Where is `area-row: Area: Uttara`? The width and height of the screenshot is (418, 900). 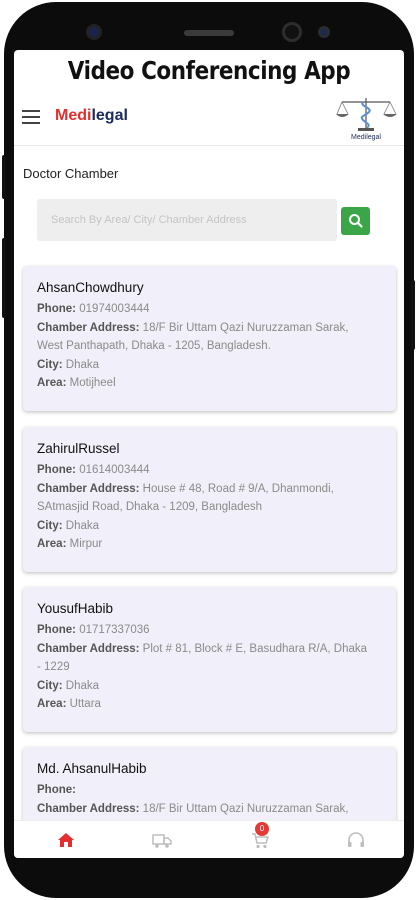 area-row: Area: Uttara is located at coordinates (209, 704).